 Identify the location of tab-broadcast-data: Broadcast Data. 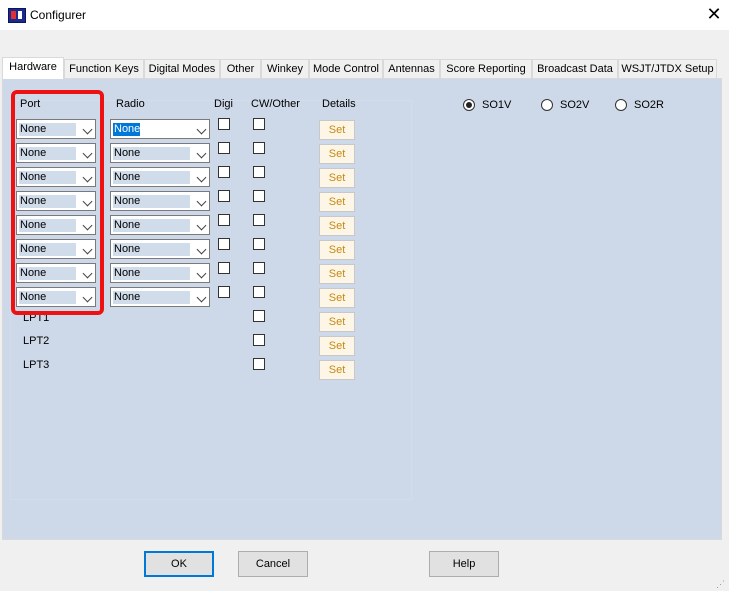
(575, 68).